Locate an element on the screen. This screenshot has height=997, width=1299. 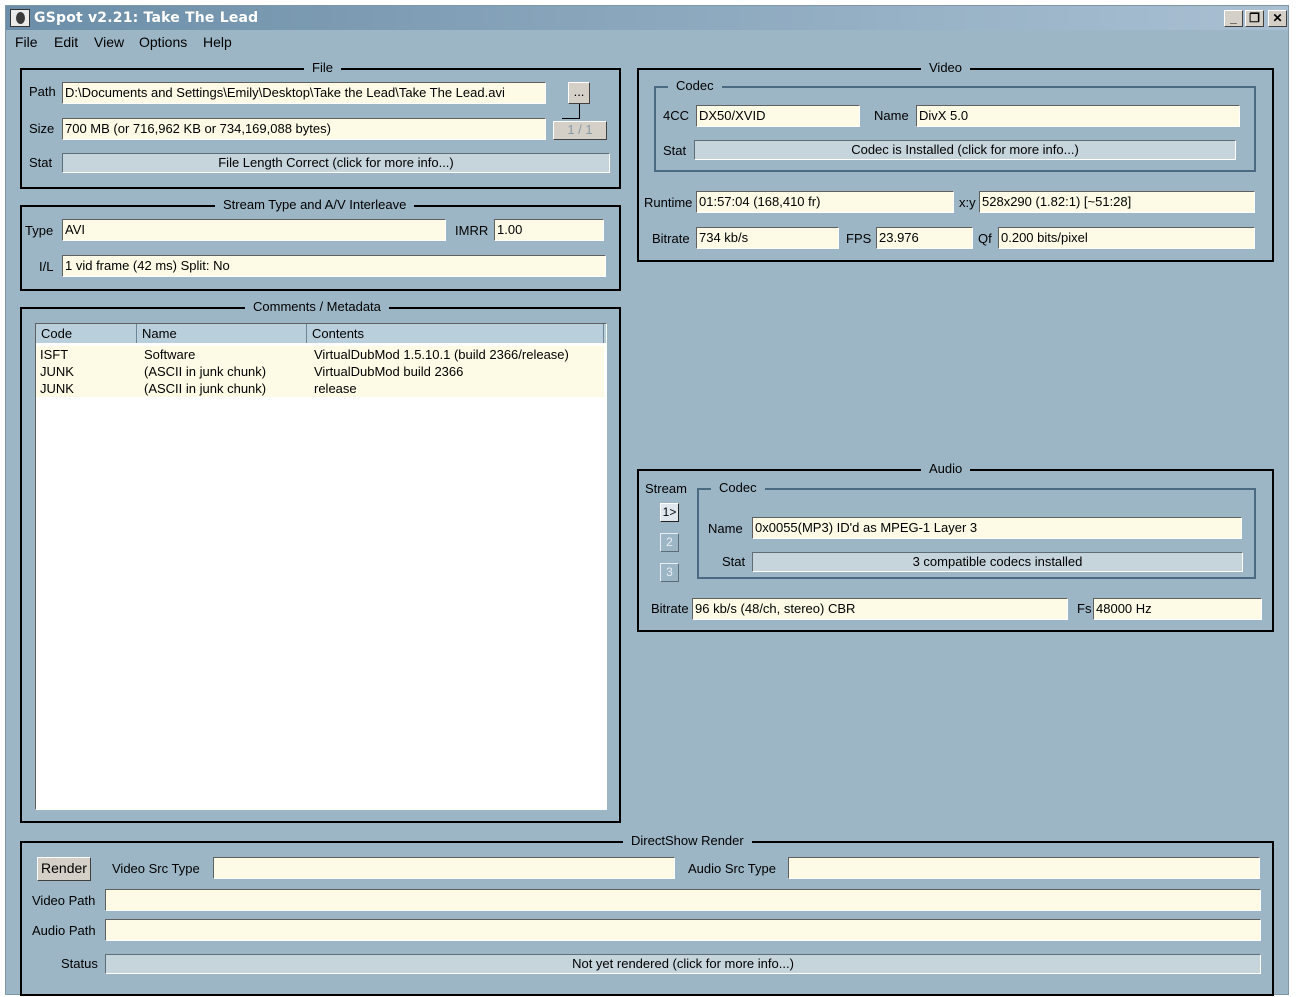
status-label: Status is located at coordinates (79, 963).